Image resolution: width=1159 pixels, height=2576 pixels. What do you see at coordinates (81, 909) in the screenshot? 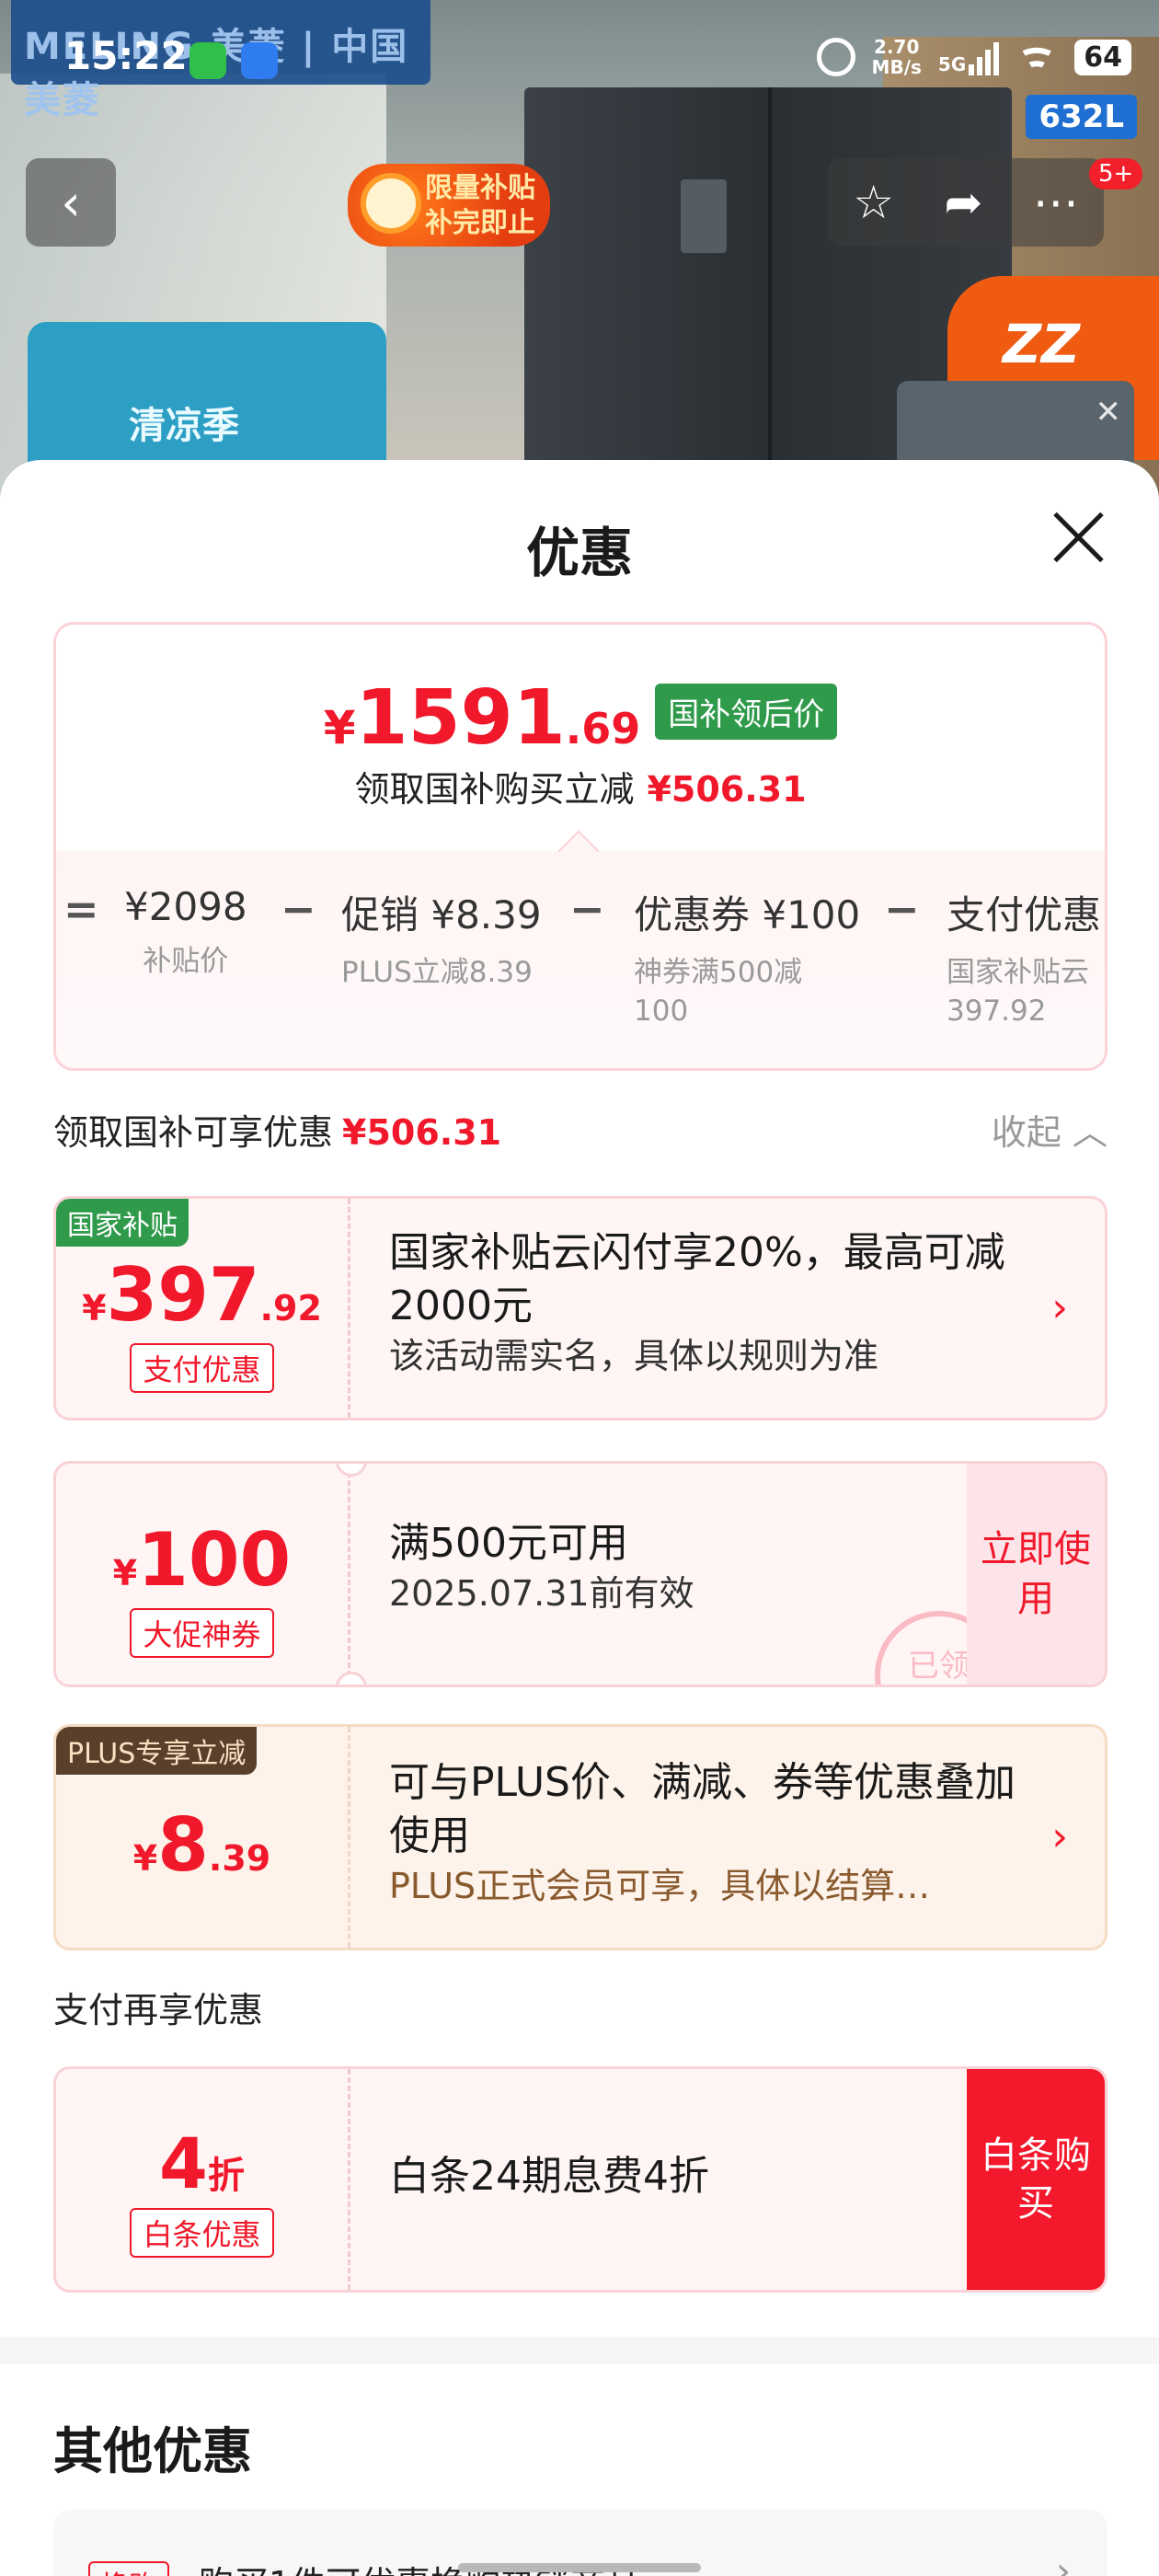
I see `breakdown-operator: =` at bounding box center [81, 909].